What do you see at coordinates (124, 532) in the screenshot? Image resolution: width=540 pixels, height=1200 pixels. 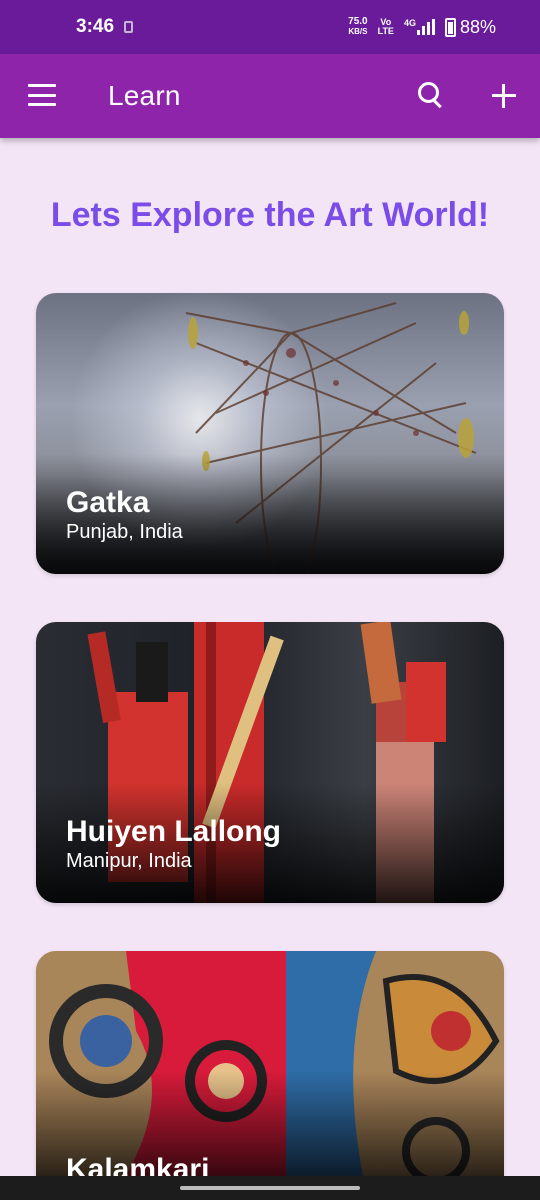 I see `card-location: Punjab, India` at bounding box center [124, 532].